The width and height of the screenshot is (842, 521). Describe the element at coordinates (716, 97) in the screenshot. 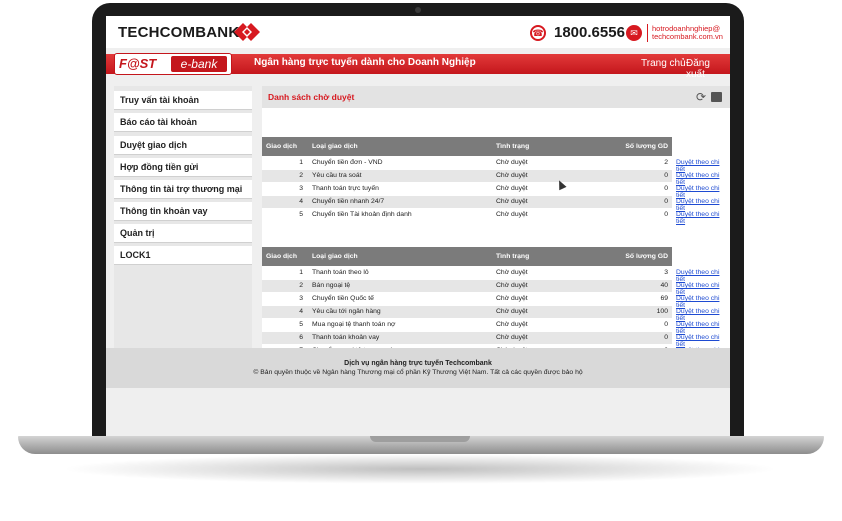

I see `print-icon` at that location.